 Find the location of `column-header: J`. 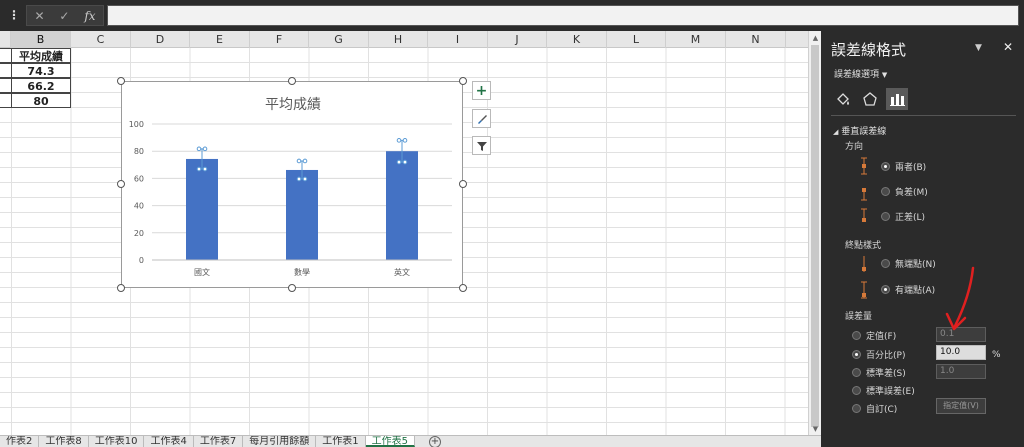

column-header: J is located at coordinates (517, 39).